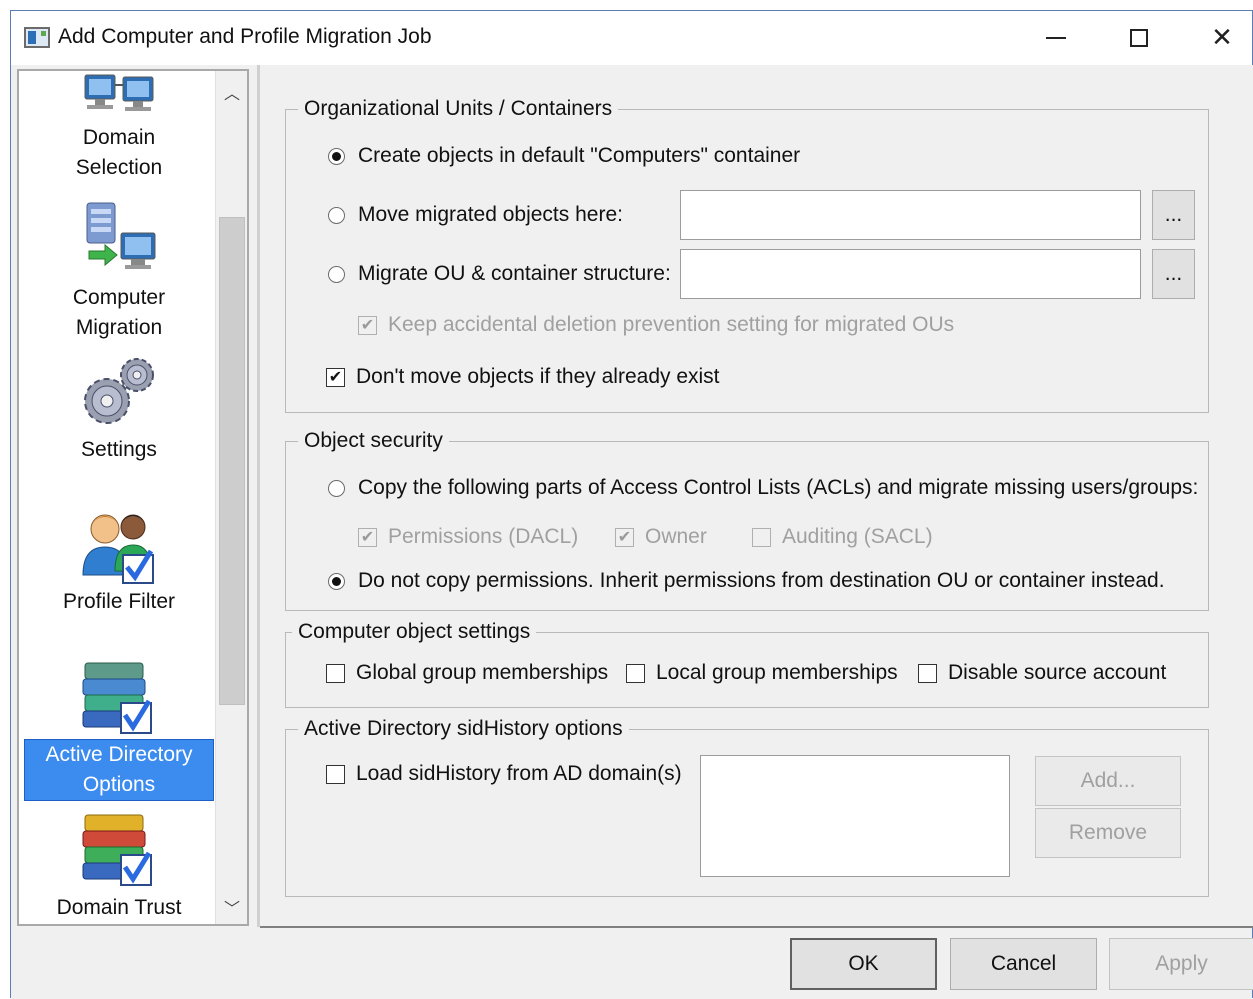  Describe the element at coordinates (910, 274) in the screenshot. I see `migrate-structure-input` at that location.